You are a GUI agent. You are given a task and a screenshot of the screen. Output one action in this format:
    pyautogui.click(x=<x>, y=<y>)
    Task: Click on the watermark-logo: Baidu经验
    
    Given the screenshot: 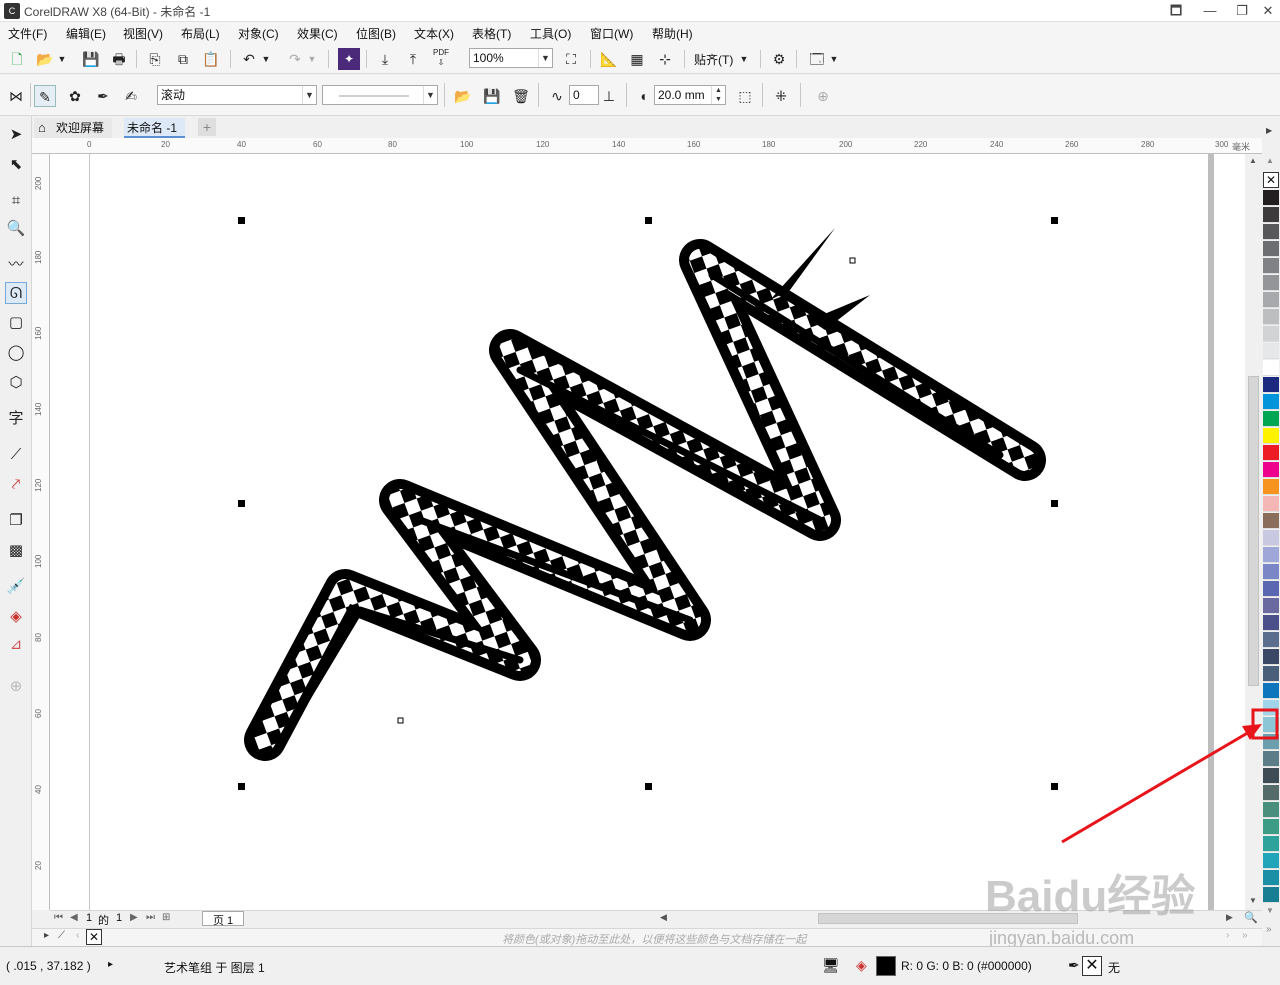 What is the action you would take?
    pyautogui.click(x=1090, y=896)
    